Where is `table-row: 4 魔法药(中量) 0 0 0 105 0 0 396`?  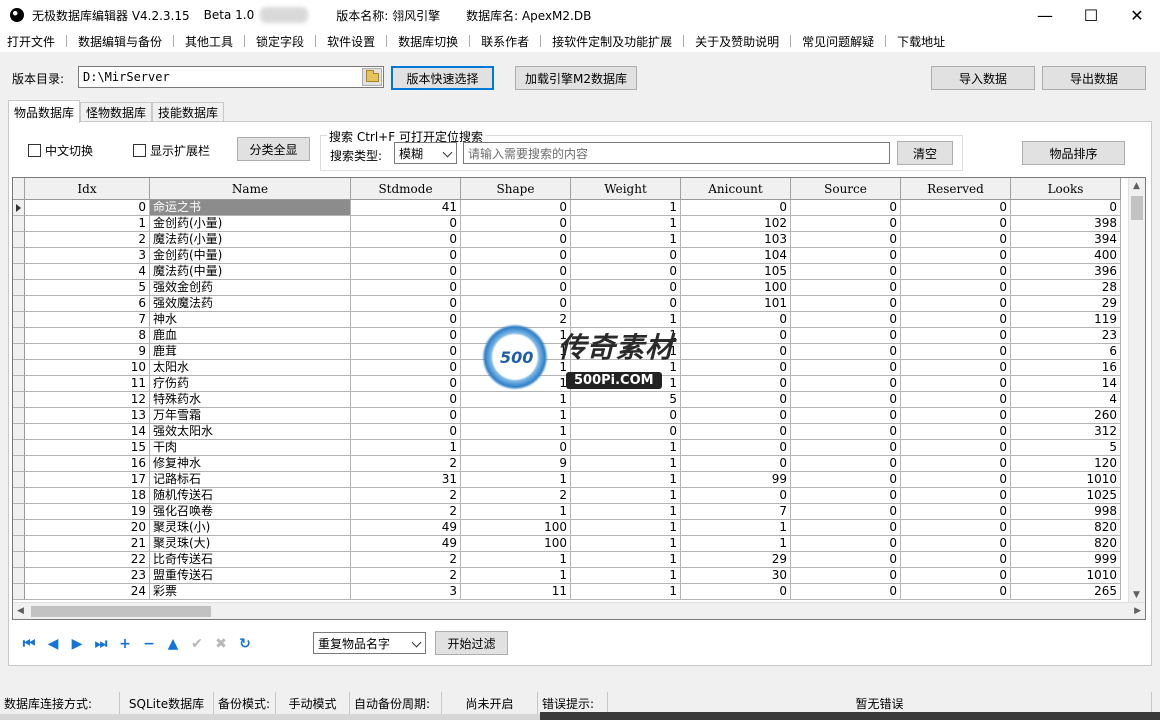
table-row: 4 魔法药(中量) 0 0 0 105 0 0 396 is located at coordinates (567, 272).